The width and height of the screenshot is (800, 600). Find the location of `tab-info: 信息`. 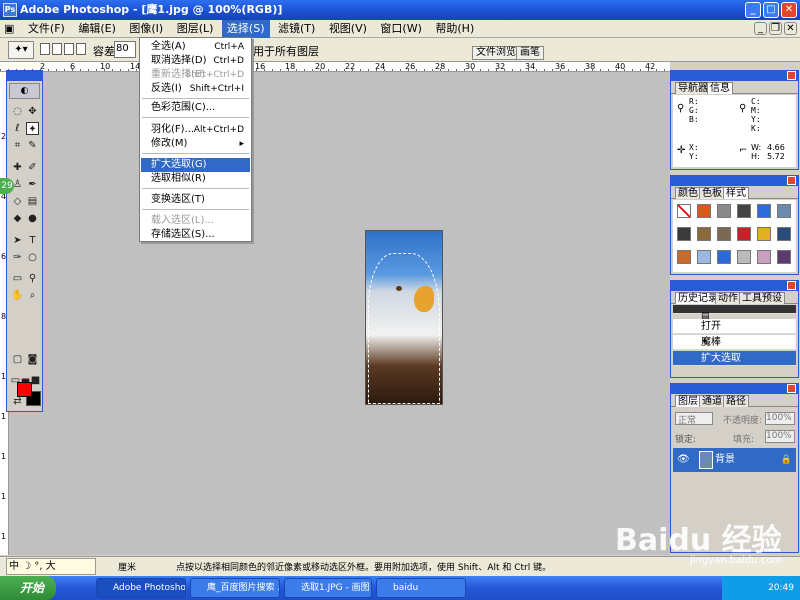

tab-info: 信息 is located at coordinates (720, 88).